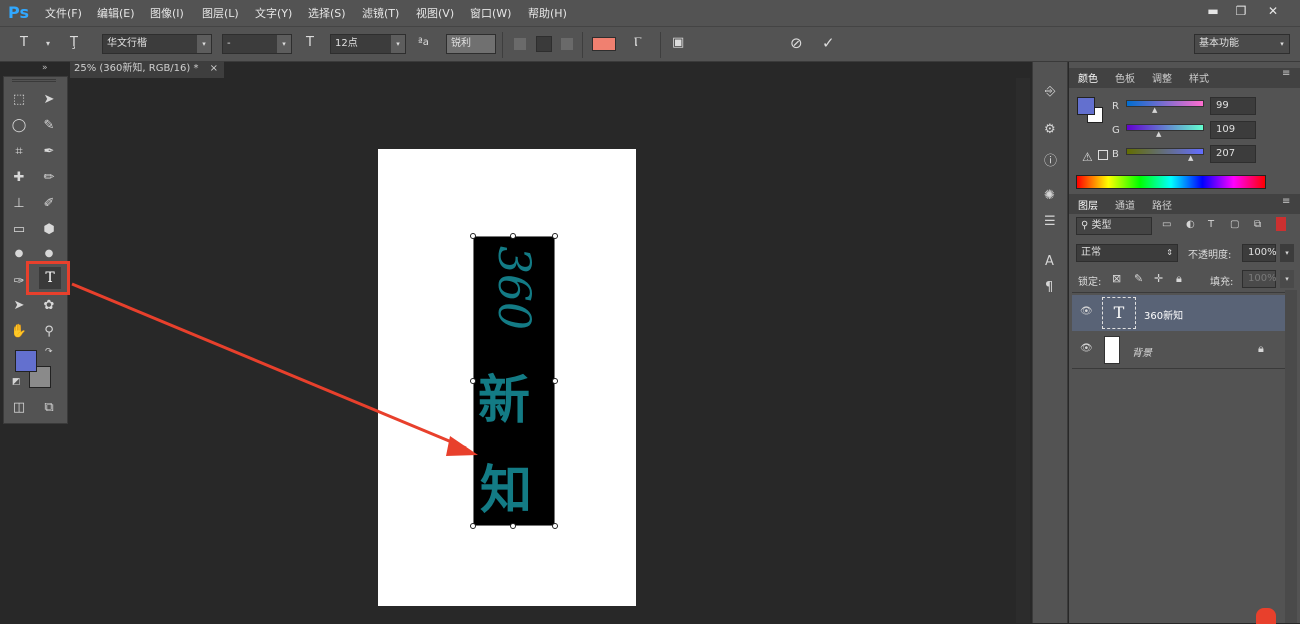 The width and height of the screenshot is (1300, 624). Describe the element at coordinates (1184, 204) in the screenshot. I see `layers-panel-tabbar` at that location.